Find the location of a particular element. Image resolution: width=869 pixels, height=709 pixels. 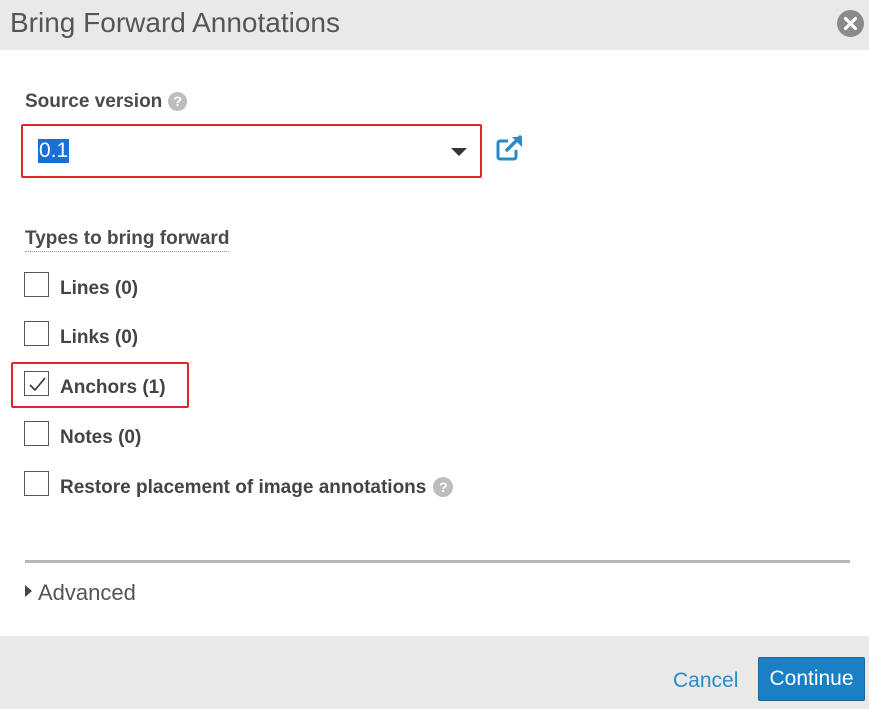

dialog-header: Bring Forward Annotations is located at coordinates (434, 25).